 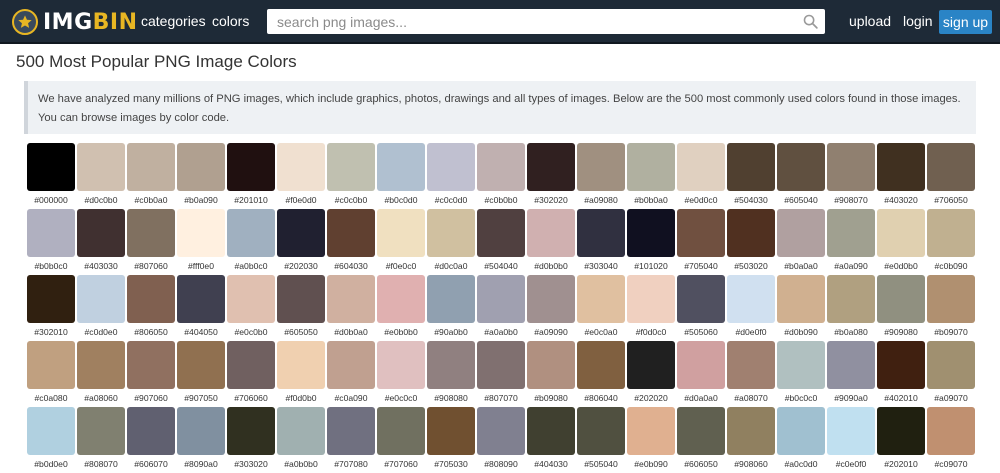 I want to click on color-swatch-item: #d0b090, so click(x=801, y=308).